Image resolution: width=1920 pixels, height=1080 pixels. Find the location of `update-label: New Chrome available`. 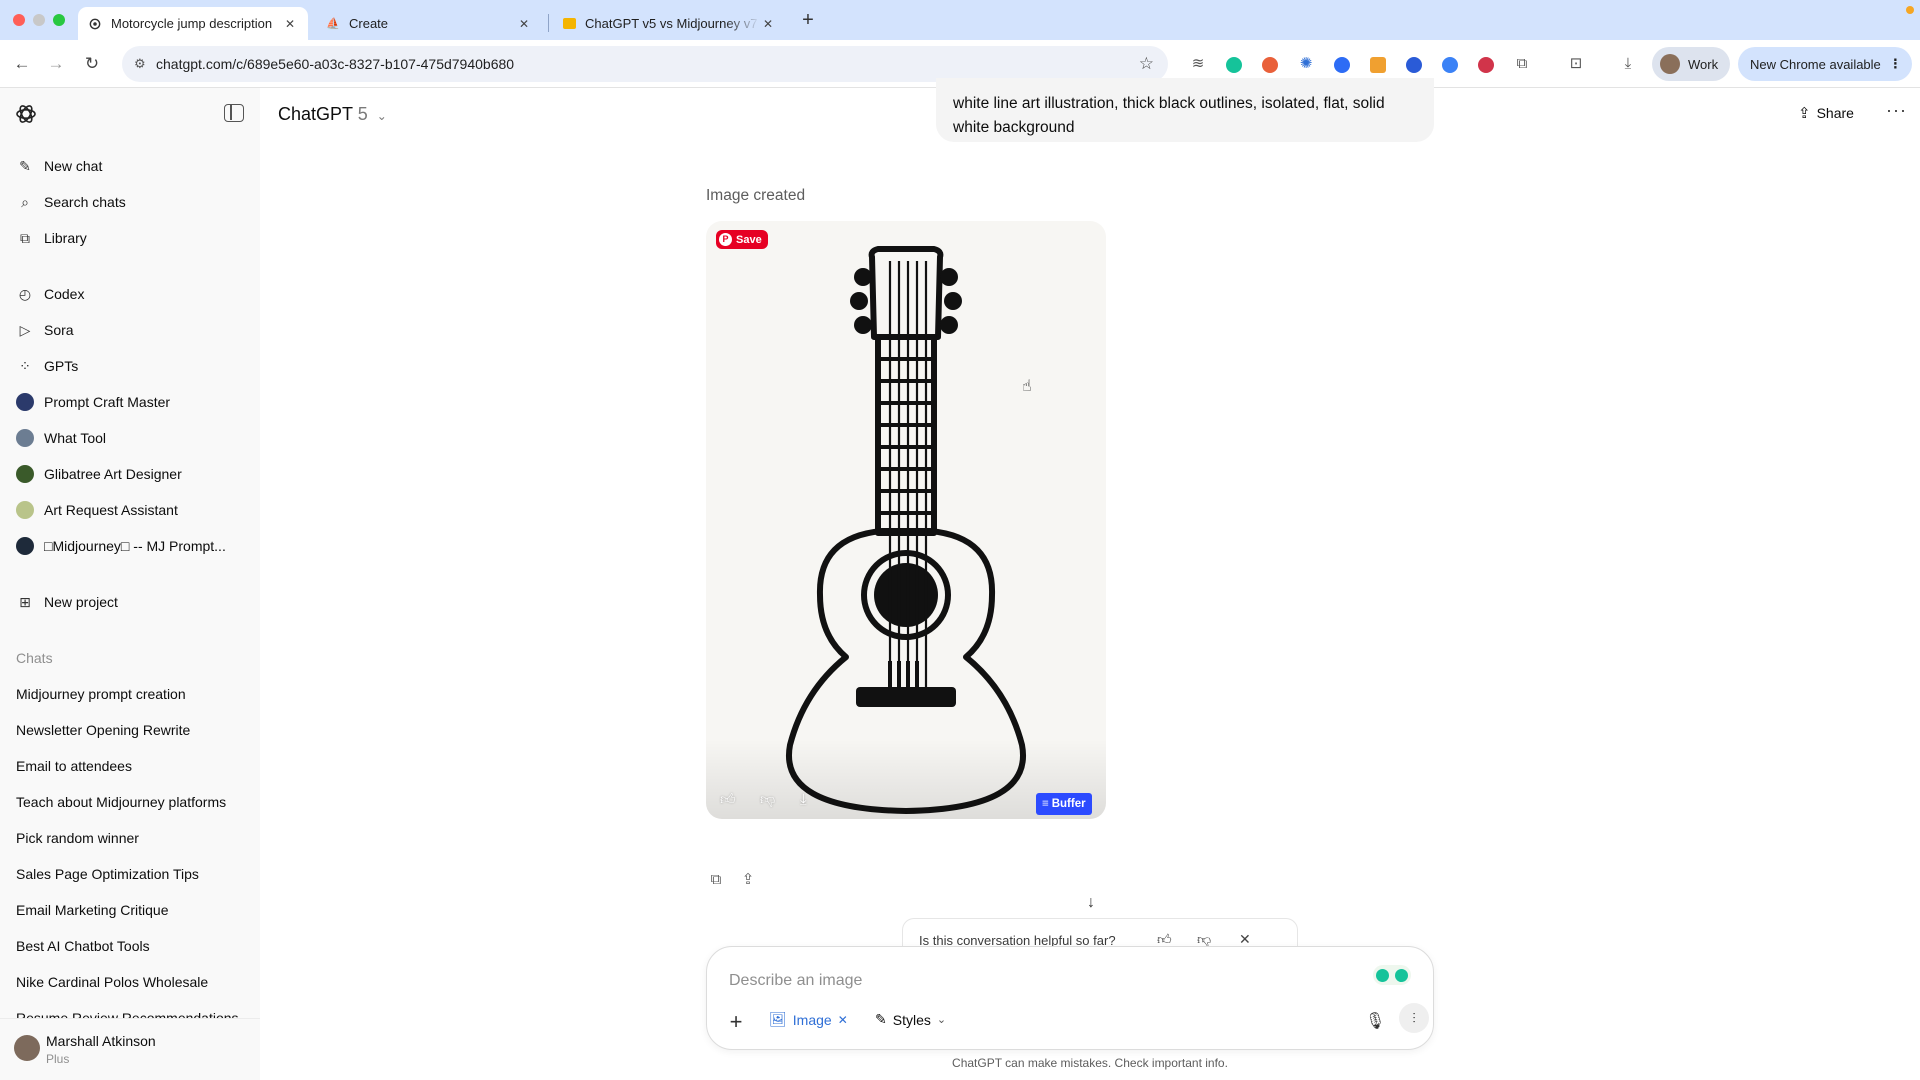

update-label: New Chrome available is located at coordinates (1815, 64).